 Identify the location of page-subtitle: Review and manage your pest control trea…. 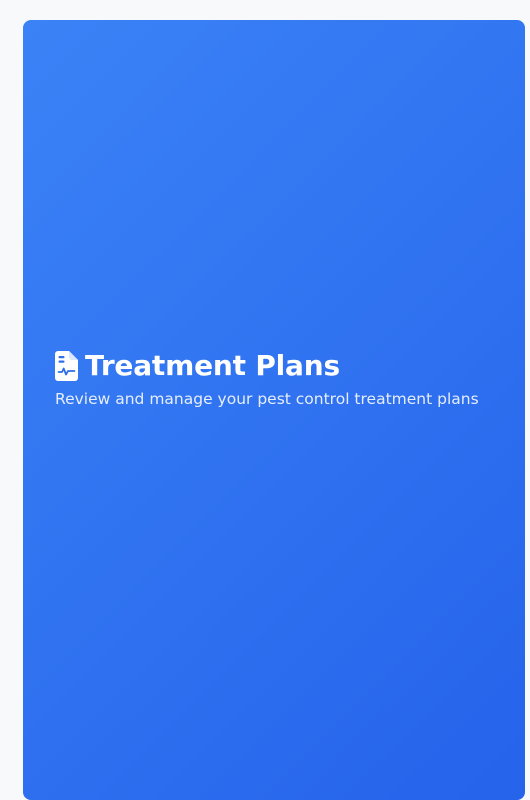
(267, 399).